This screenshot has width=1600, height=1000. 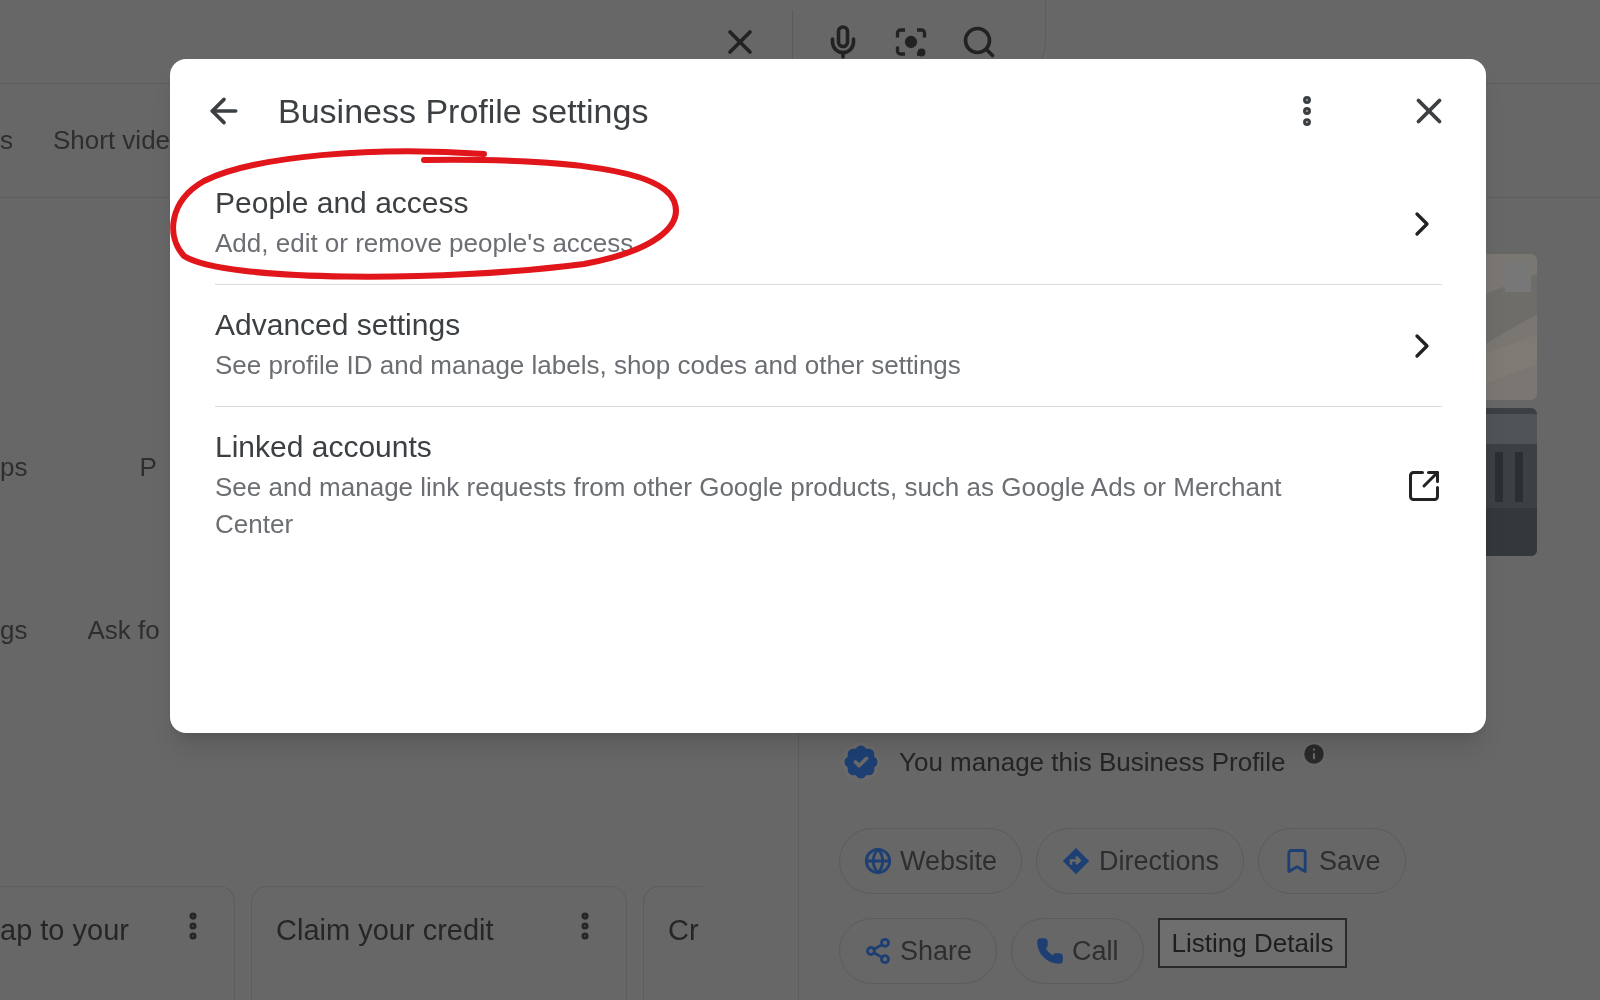 I want to click on suggestion-card: ap to your, so click(x=117, y=943).